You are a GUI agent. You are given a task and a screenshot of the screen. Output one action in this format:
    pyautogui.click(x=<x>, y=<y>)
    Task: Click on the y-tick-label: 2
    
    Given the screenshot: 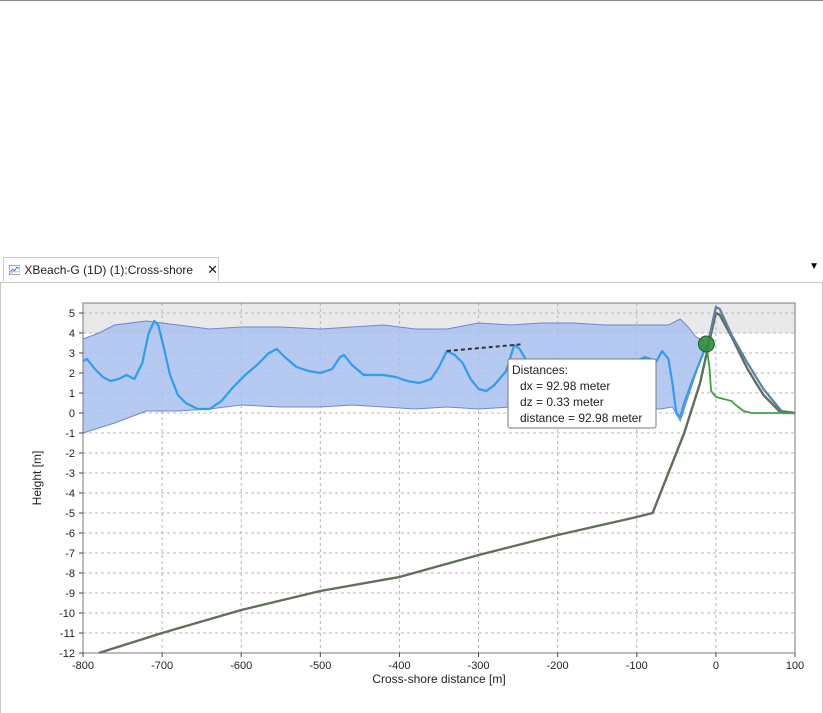 What is the action you would take?
    pyautogui.click(x=72, y=374)
    